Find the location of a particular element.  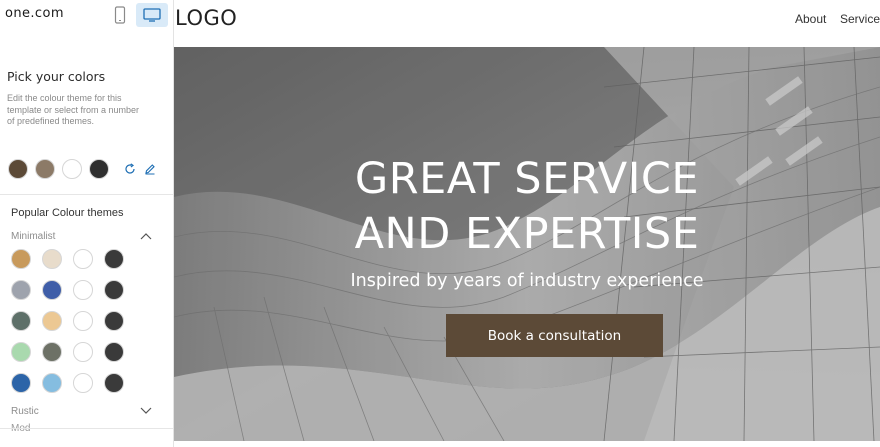

mobile-view-button is located at coordinates (120, 15).